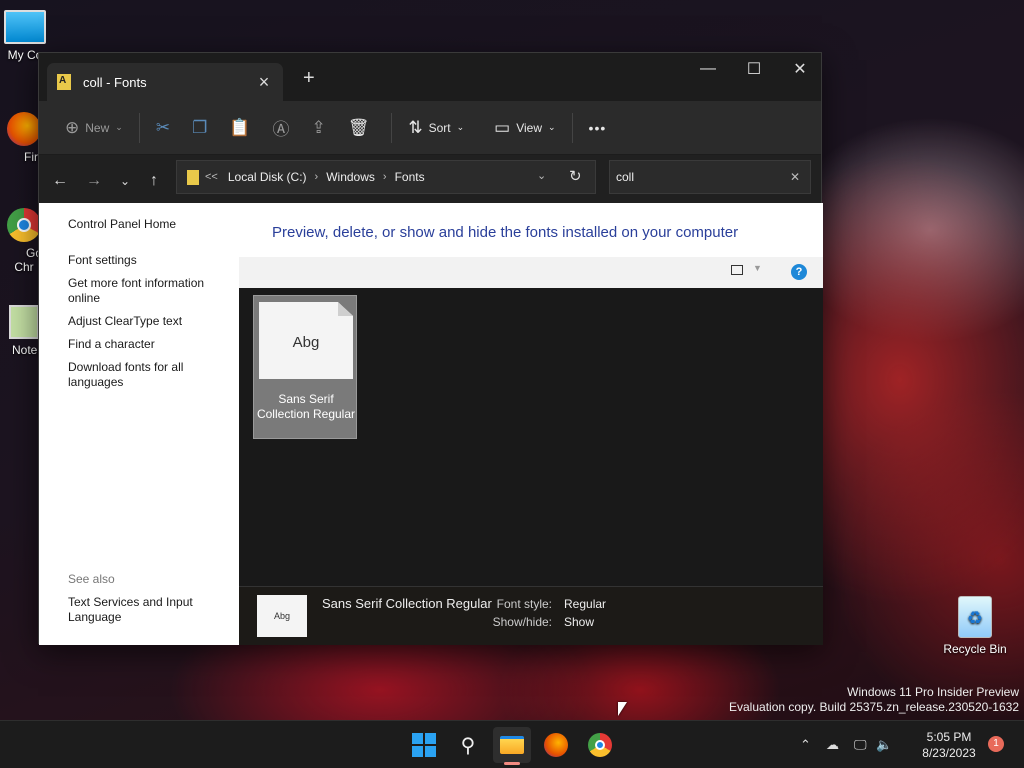 This screenshot has width=1024, height=768. What do you see at coordinates (757, 268) in the screenshot?
I see `chevron-down-icon: ▼` at bounding box center [757, 268].